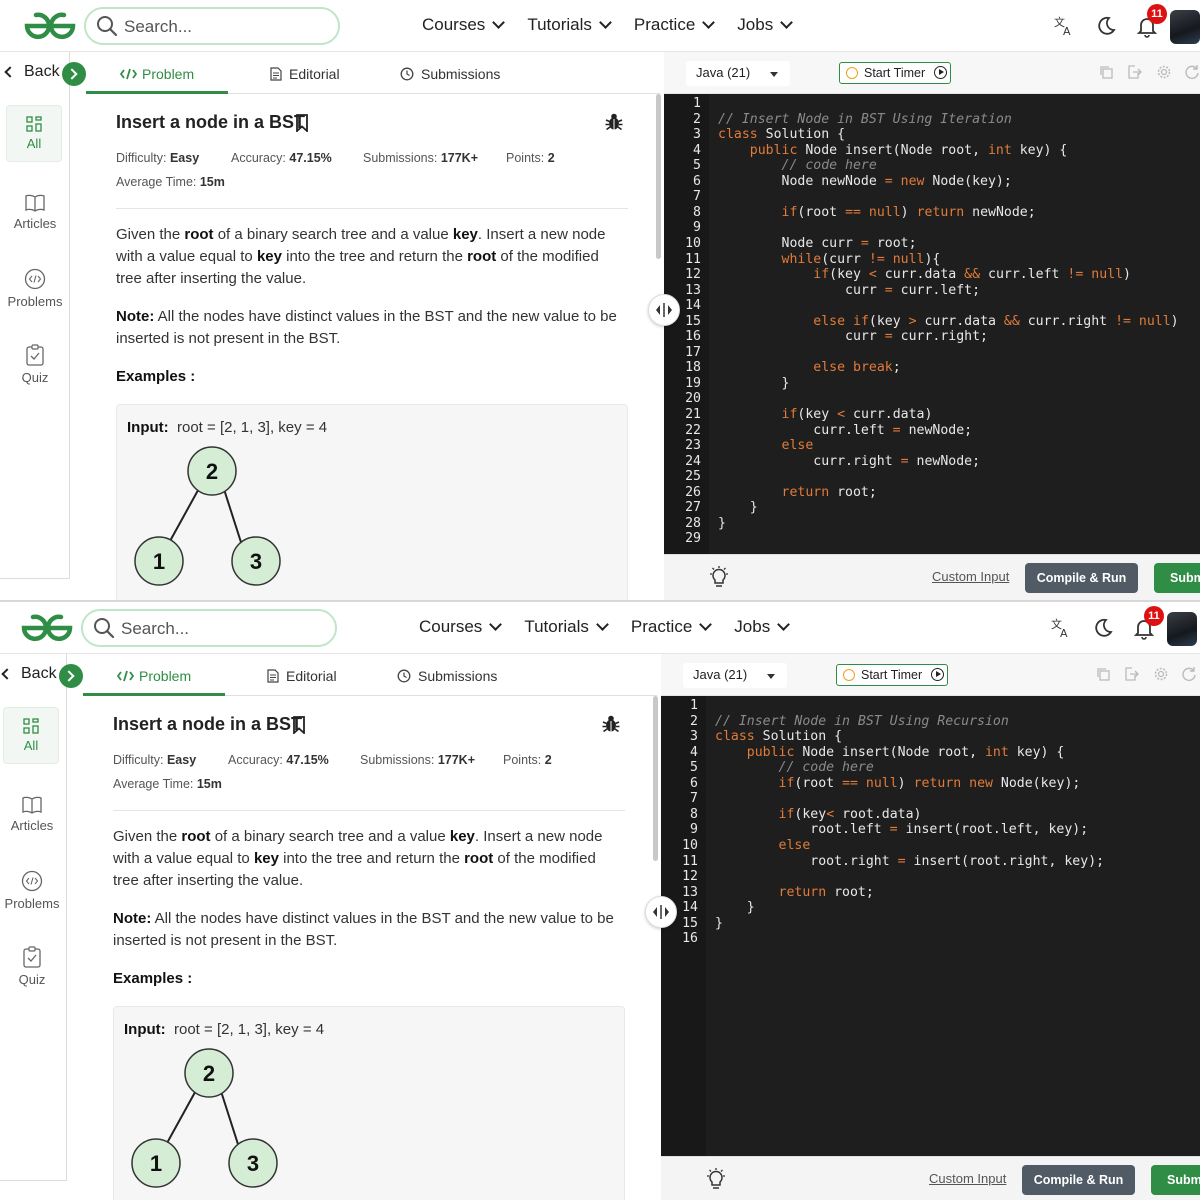 This screenshot has width=1200, height=1200. Describe the element at coordinates (694, 721) in the screenshot. I see `line-number: 2` at that location.